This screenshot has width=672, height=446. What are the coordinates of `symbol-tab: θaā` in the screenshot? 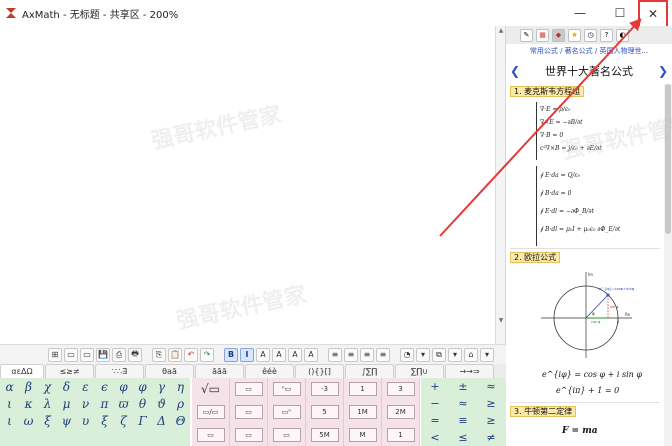 It's located at (169, 371).